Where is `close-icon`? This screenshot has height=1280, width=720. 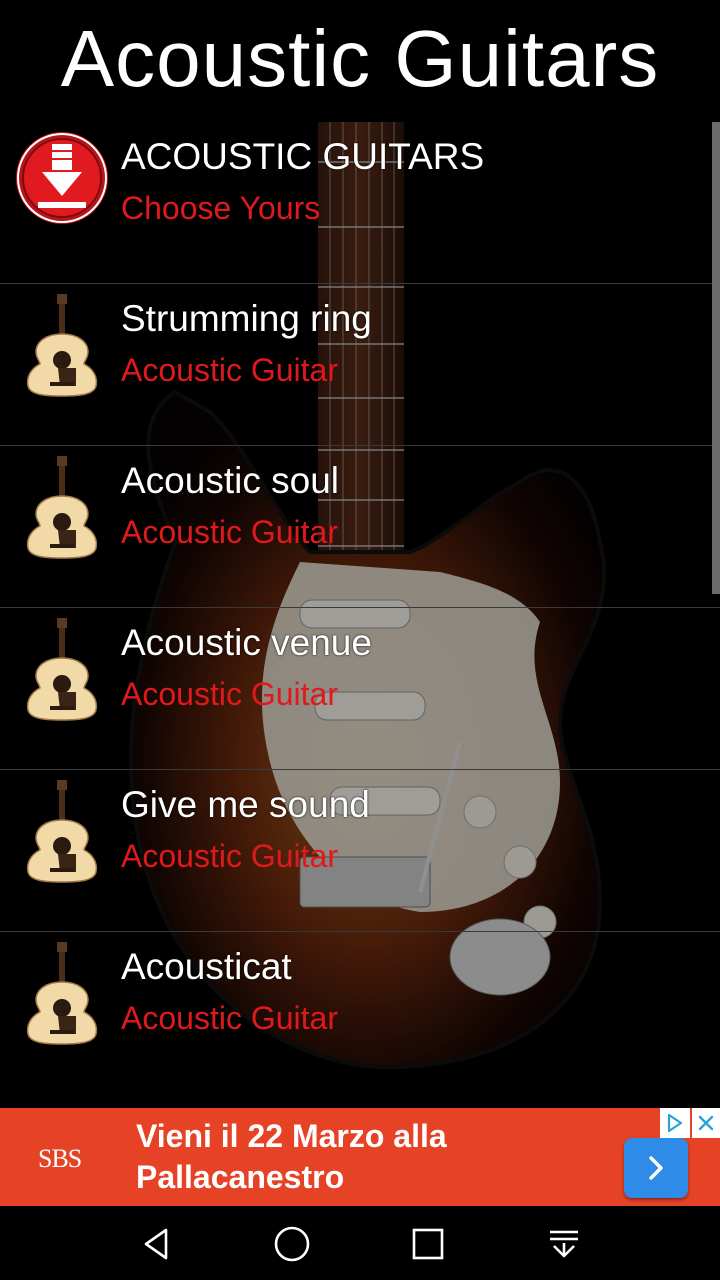 close-icon is located at coordinates (706, 1123).